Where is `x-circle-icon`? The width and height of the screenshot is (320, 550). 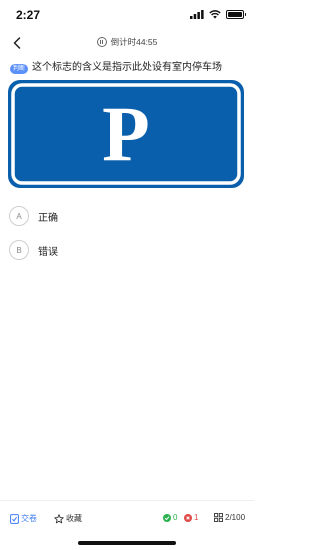
x-circle-icon is located at coordinates (188, 517).